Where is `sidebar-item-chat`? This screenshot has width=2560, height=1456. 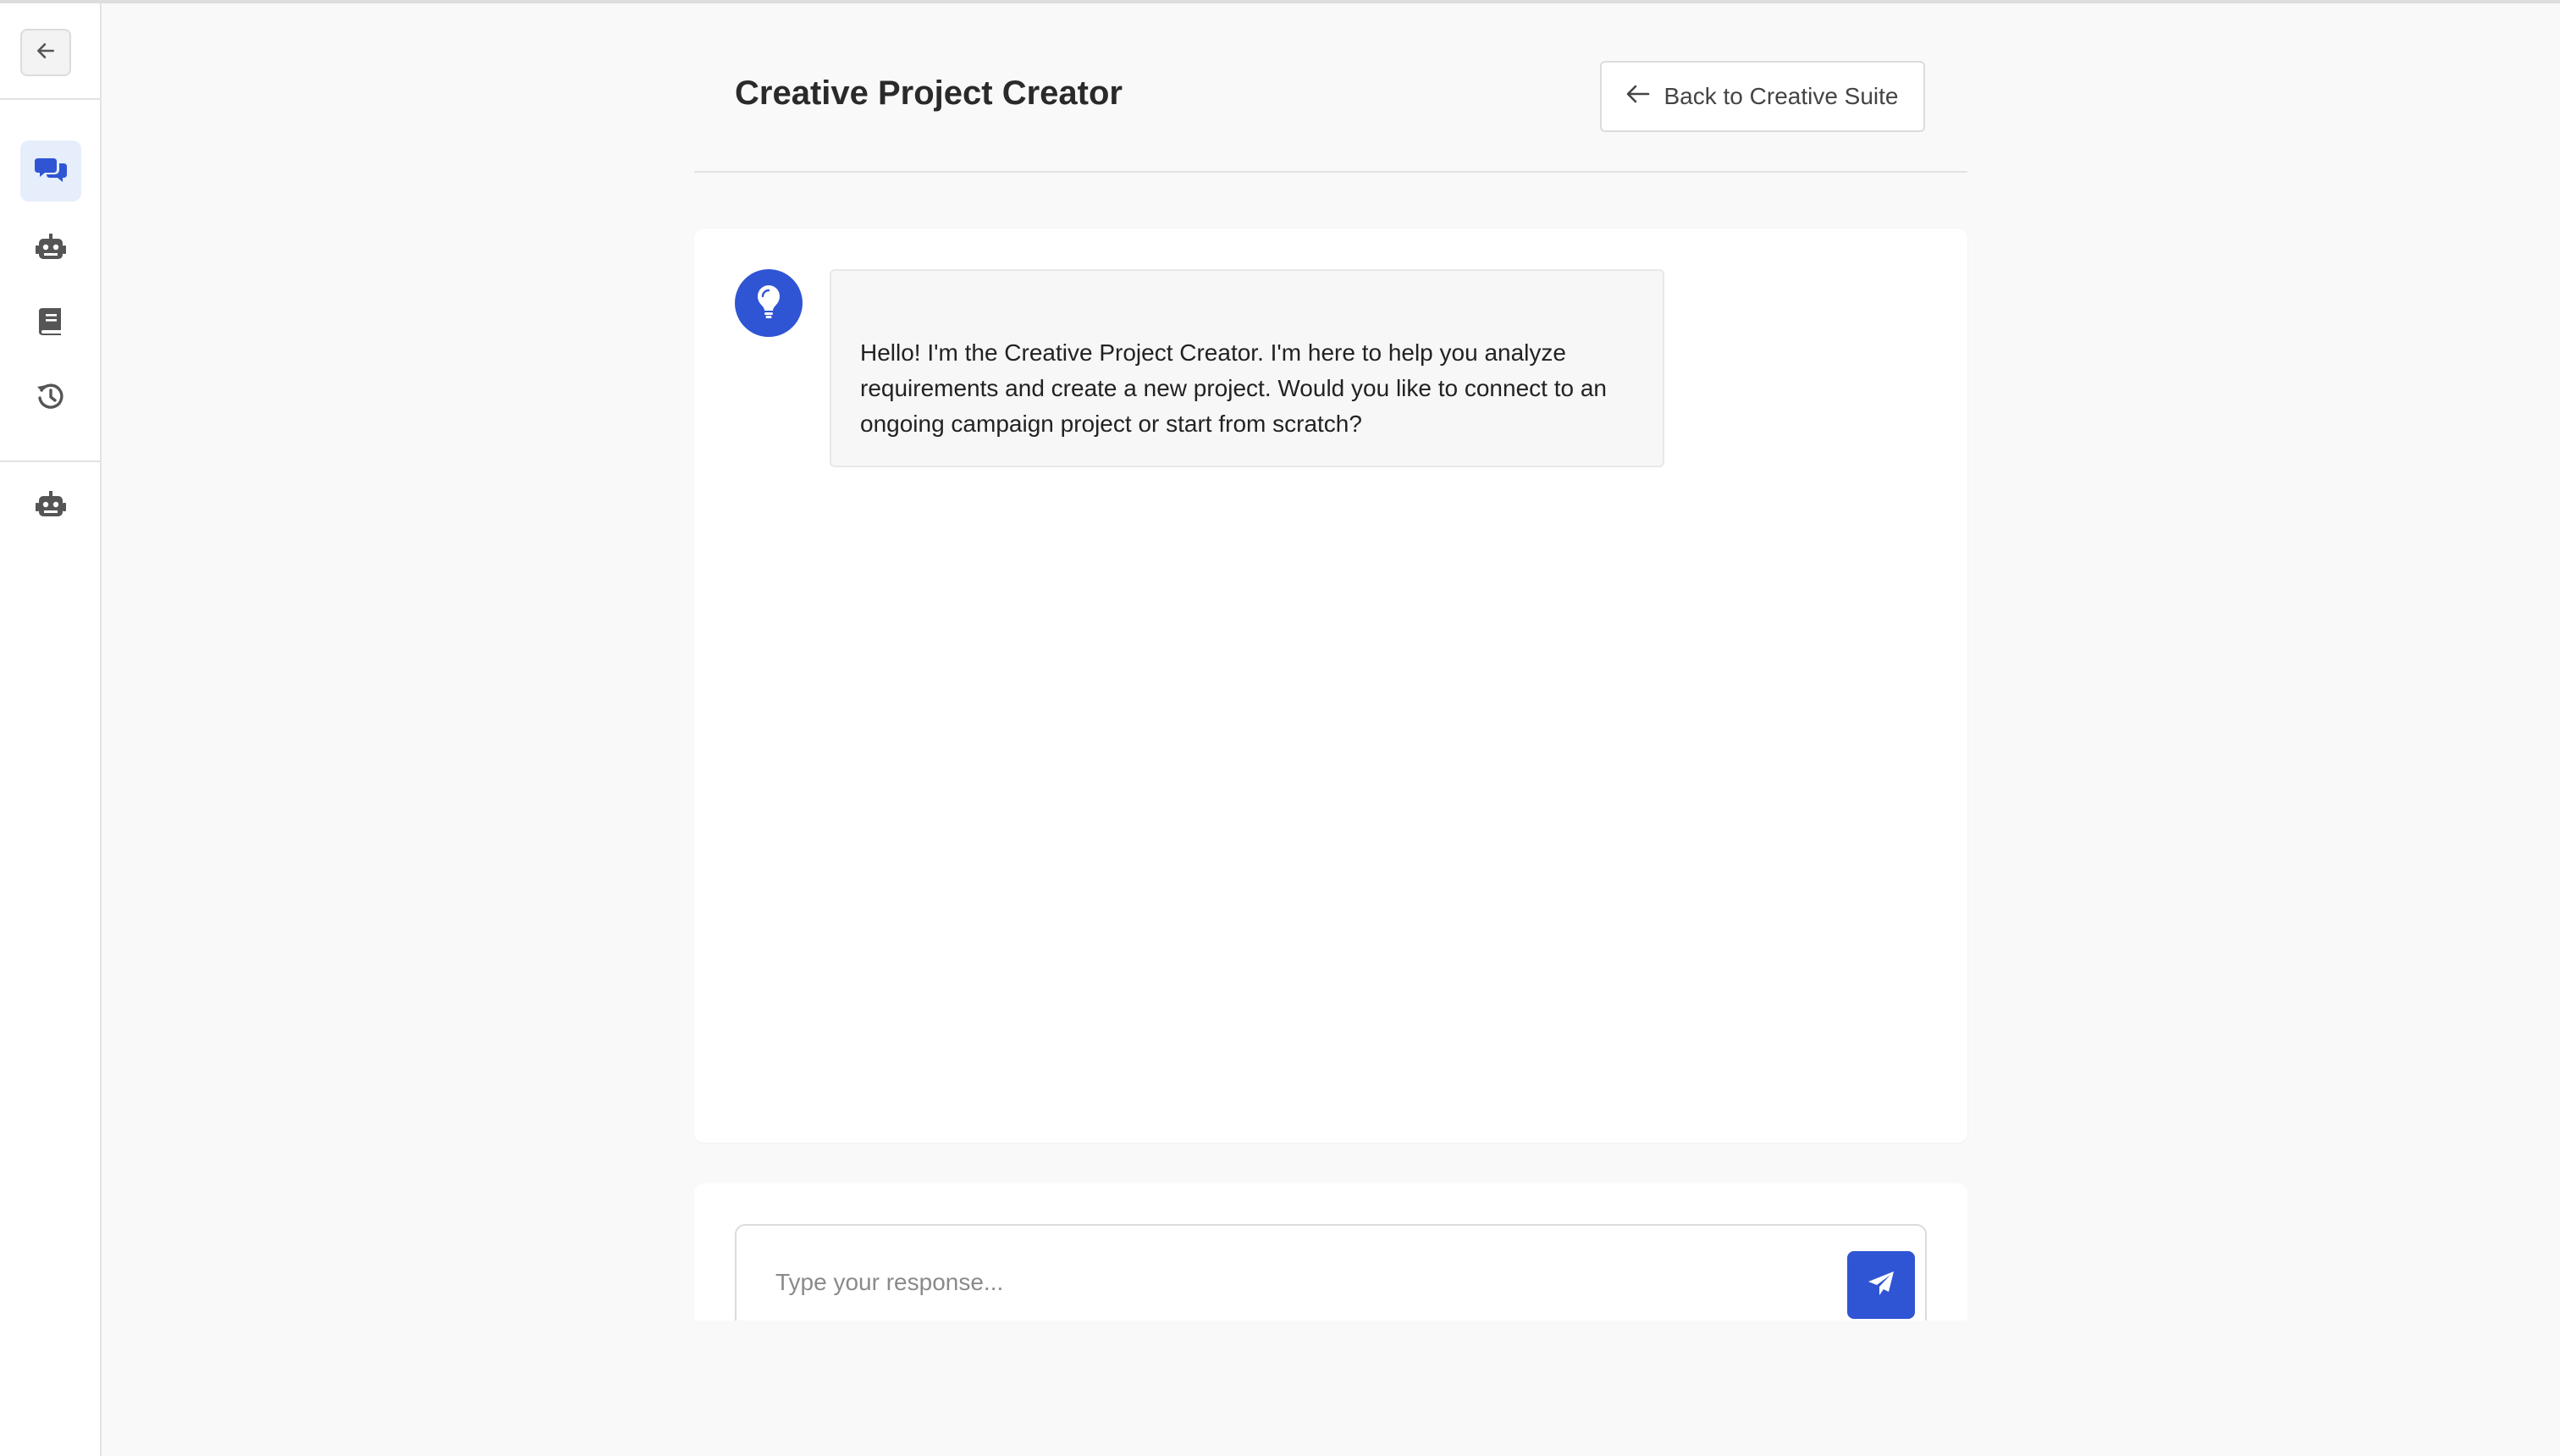
sidebar-item-chat is located at coordinates (50, 171).